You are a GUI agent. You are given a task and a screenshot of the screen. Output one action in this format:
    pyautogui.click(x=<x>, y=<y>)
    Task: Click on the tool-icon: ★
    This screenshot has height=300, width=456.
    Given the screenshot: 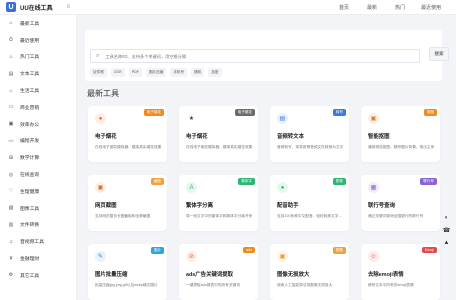 What is the action you would take?
    pyautogui.click(x=191, y=118)
    